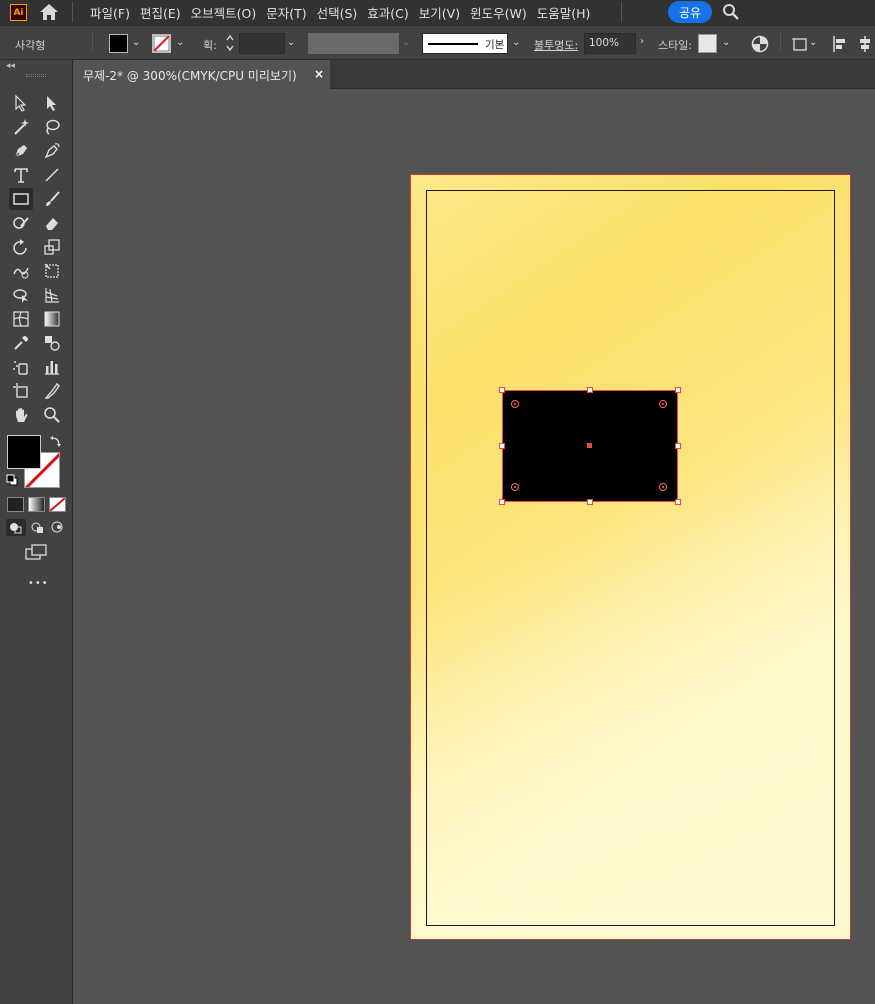 The width and height of the screenshot is (875, 1004). I want to click on stepper-icon, so click(230, 43).